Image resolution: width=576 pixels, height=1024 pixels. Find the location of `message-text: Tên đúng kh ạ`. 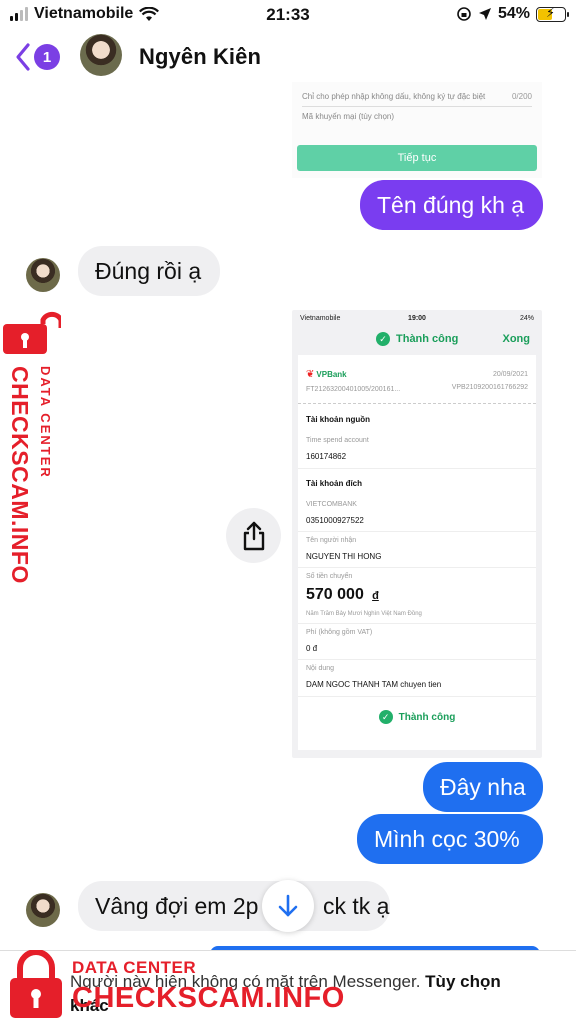

message-text: Tên đúng kh ạ is located at coordinates (451, 204).